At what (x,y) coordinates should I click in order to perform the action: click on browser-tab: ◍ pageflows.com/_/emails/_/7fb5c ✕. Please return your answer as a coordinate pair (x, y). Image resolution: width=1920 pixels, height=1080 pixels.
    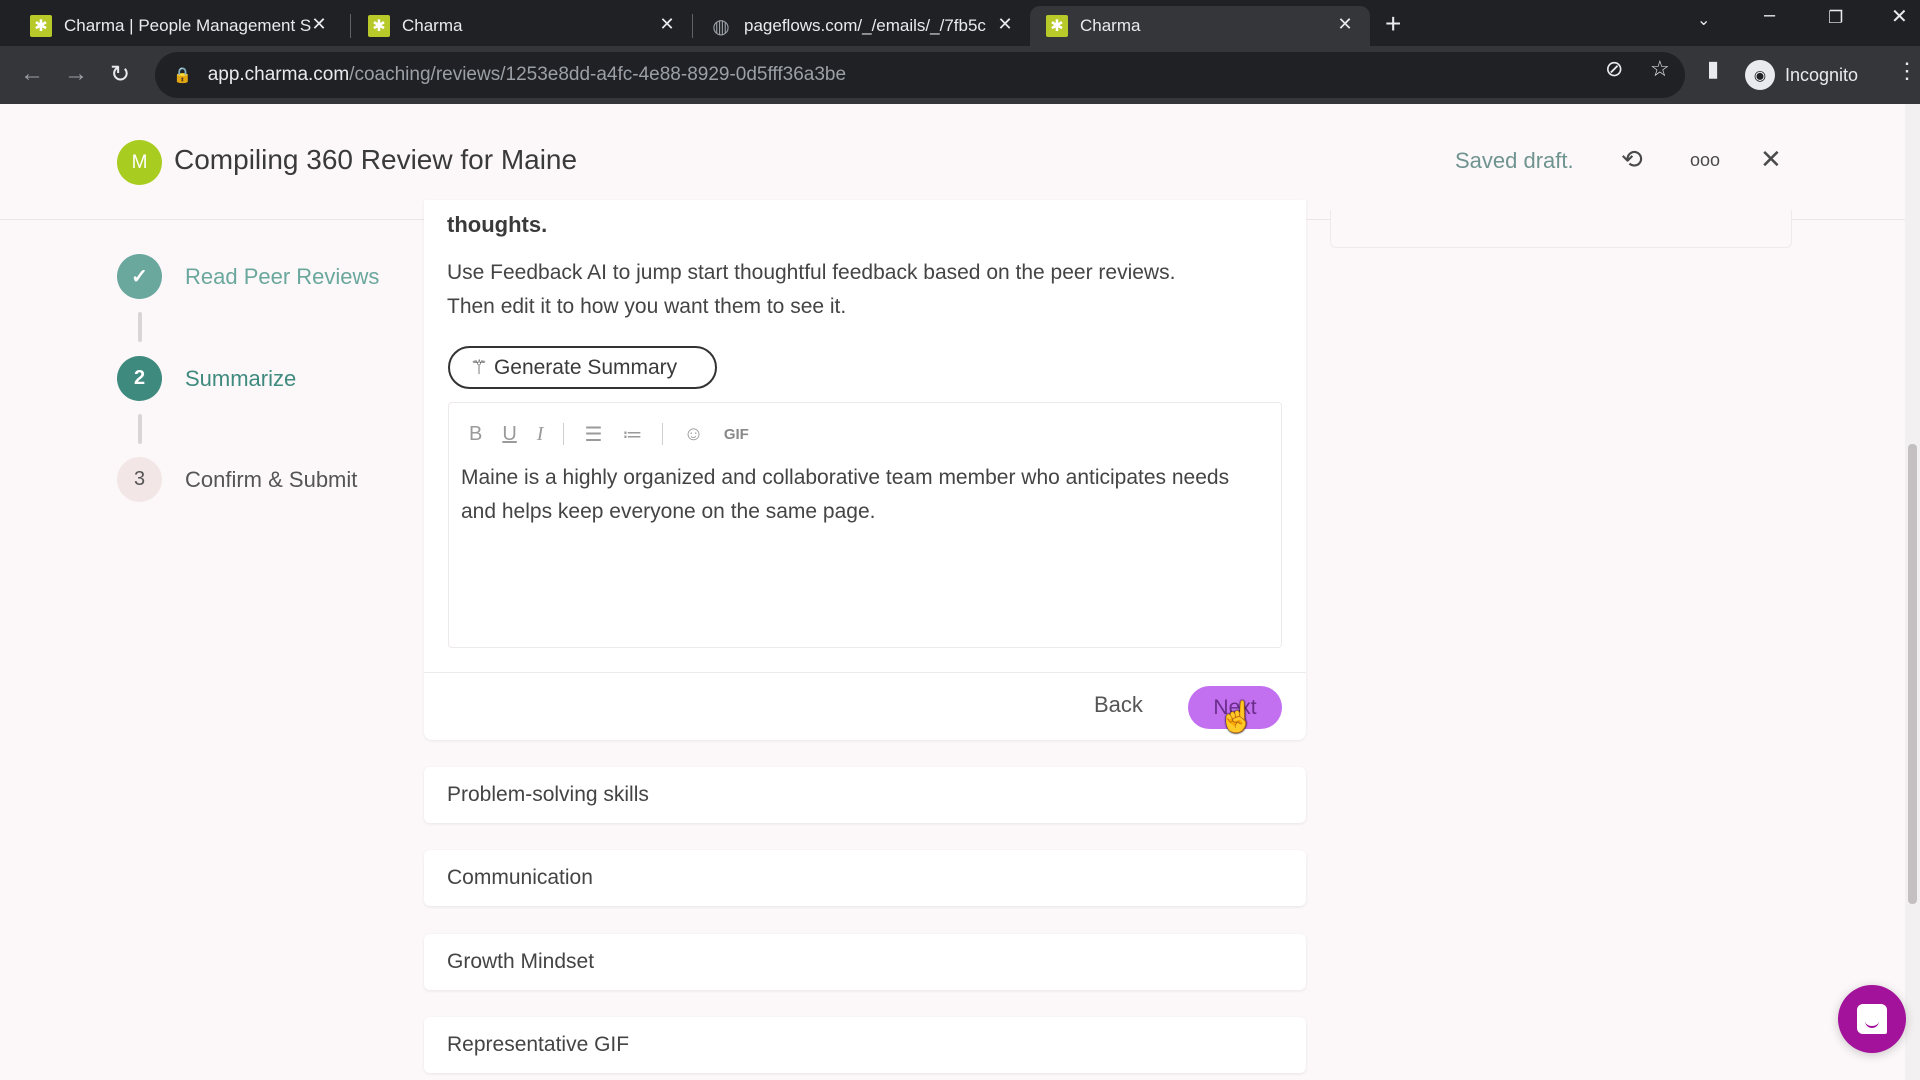
    Looking at the image, I should click on (862, 26).